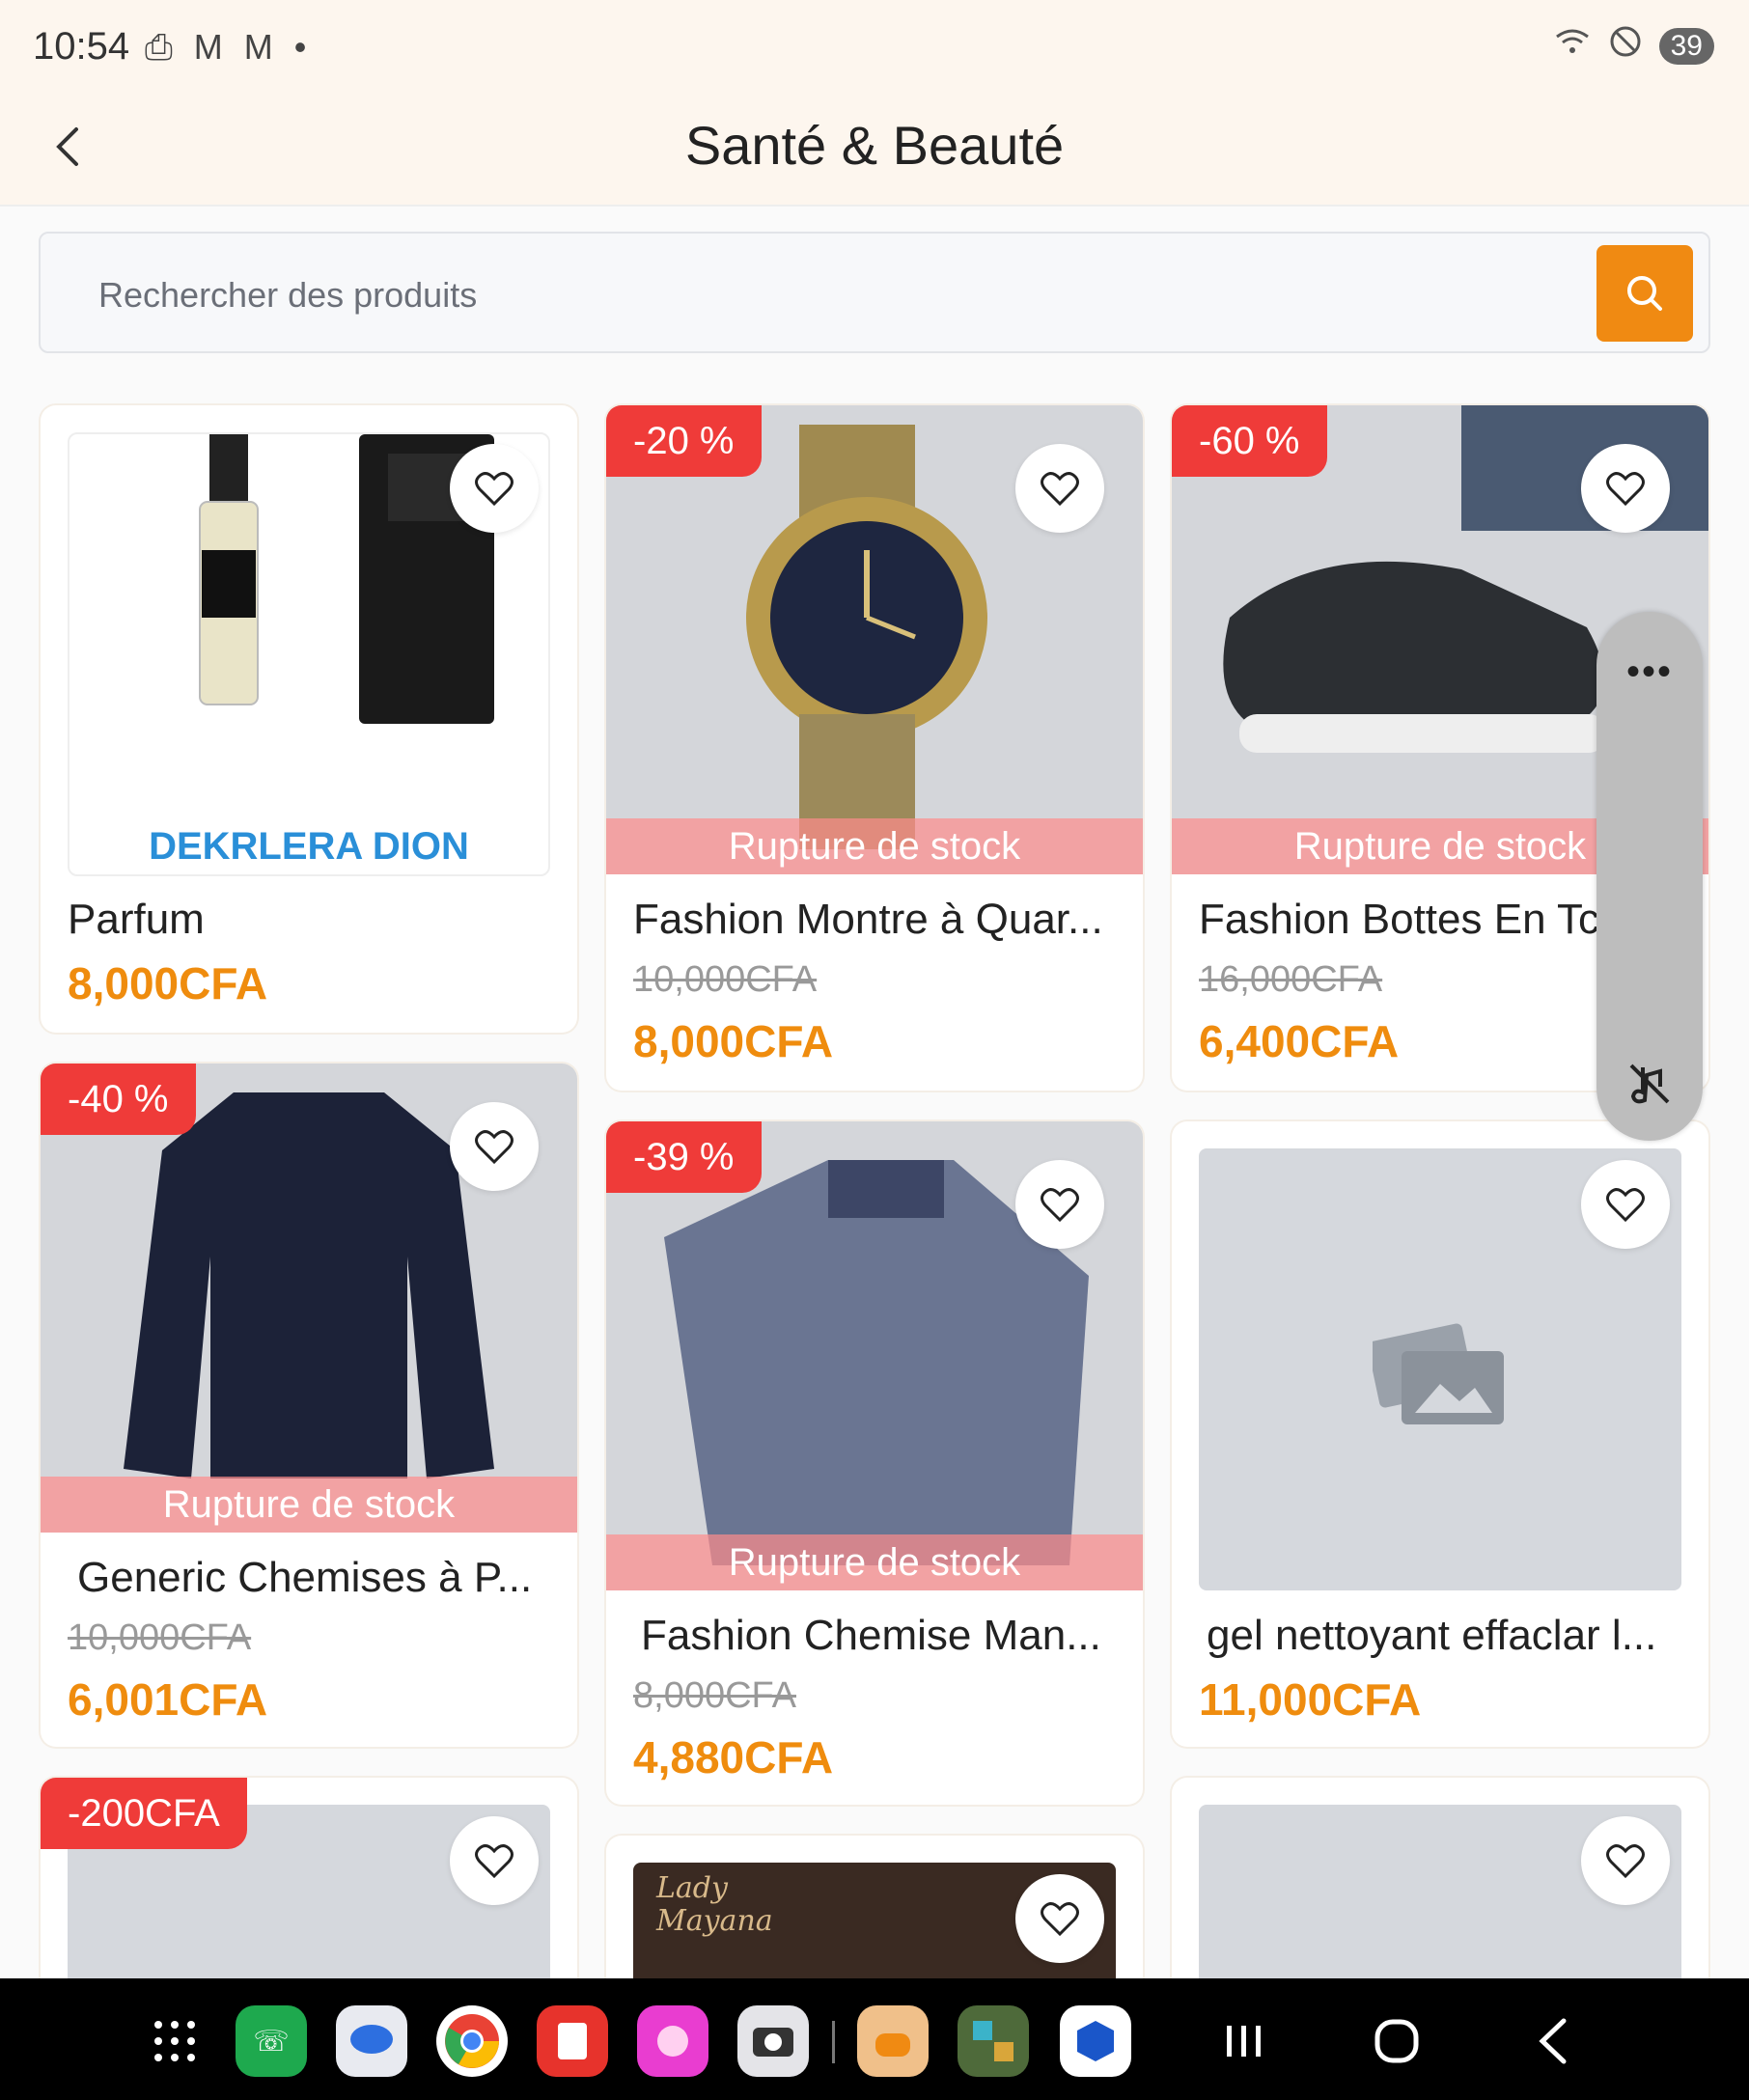  I want to click on product-brand-text: DEKRLERA DION, so click(309, 846).